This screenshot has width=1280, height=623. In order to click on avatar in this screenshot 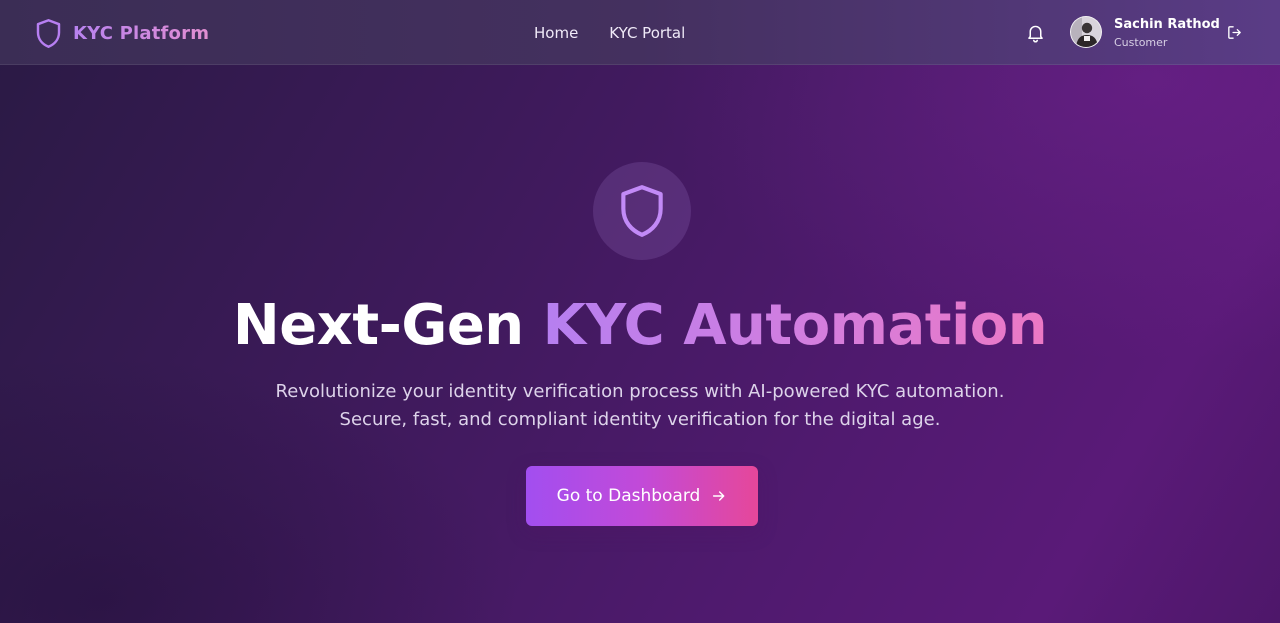, I will do `click(1086, 32)`.